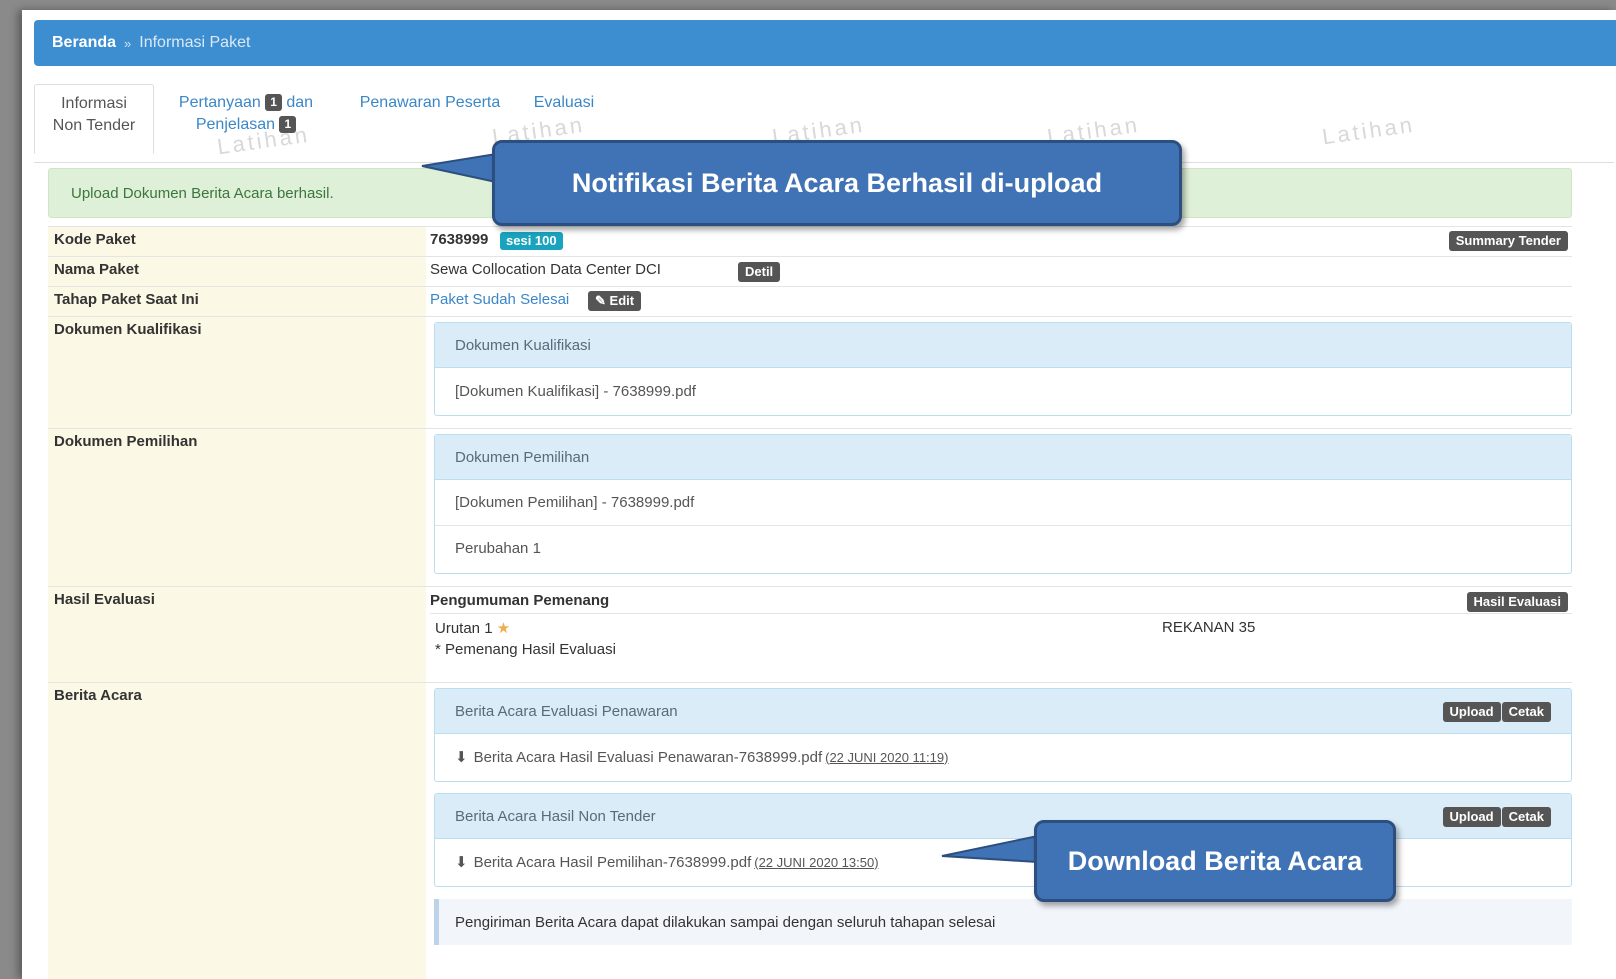 The image size is (1616, 979). What do you see at coordinates (459, 168) in the screenshot?
I see `notification-callout-pointer` at bounding box center [459, 168].